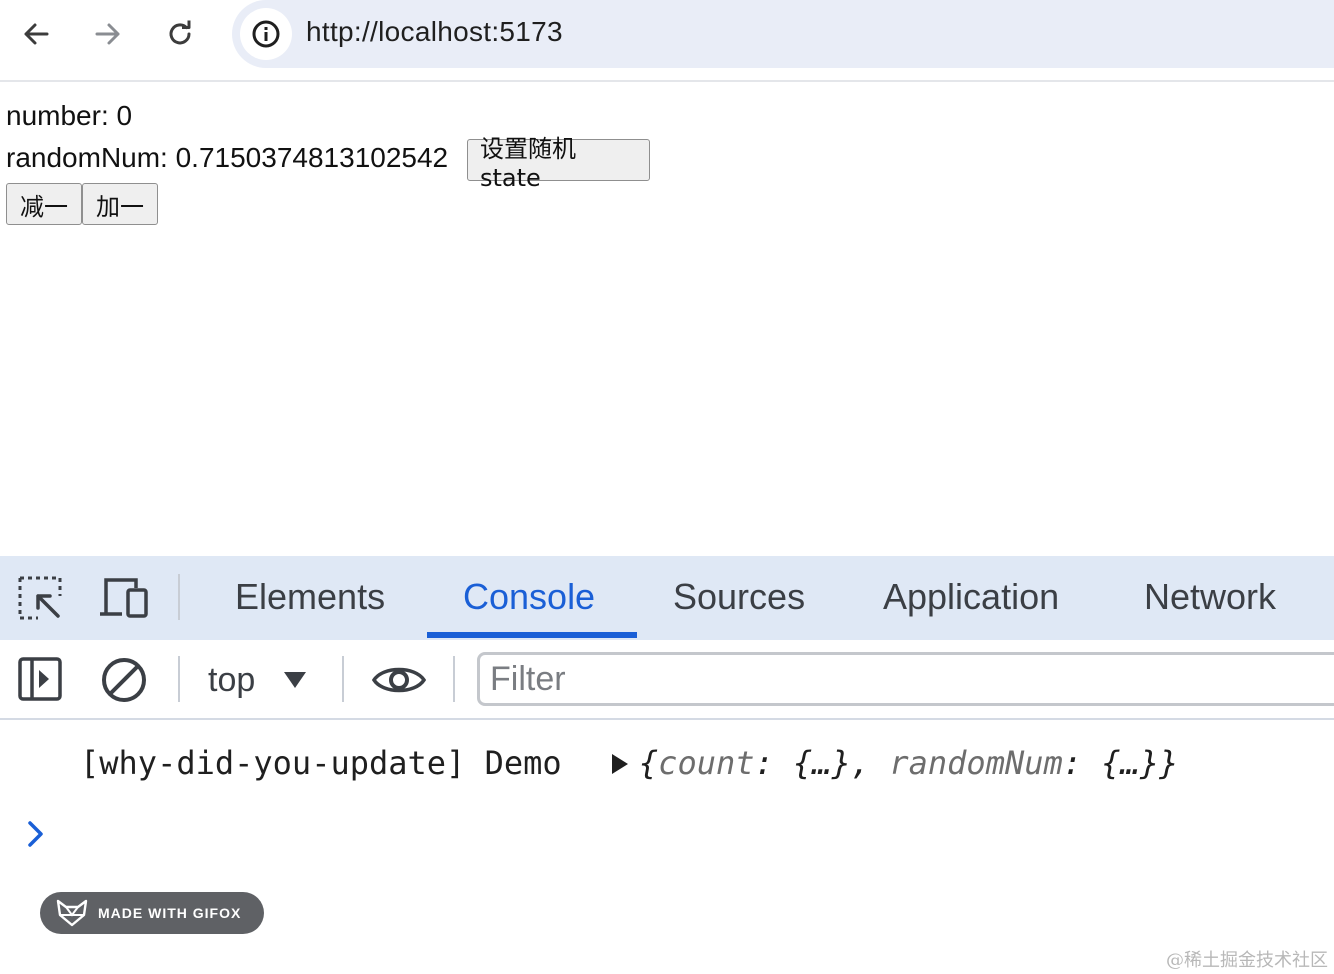  I want to click on clear-console-icon, so click(124, 680).